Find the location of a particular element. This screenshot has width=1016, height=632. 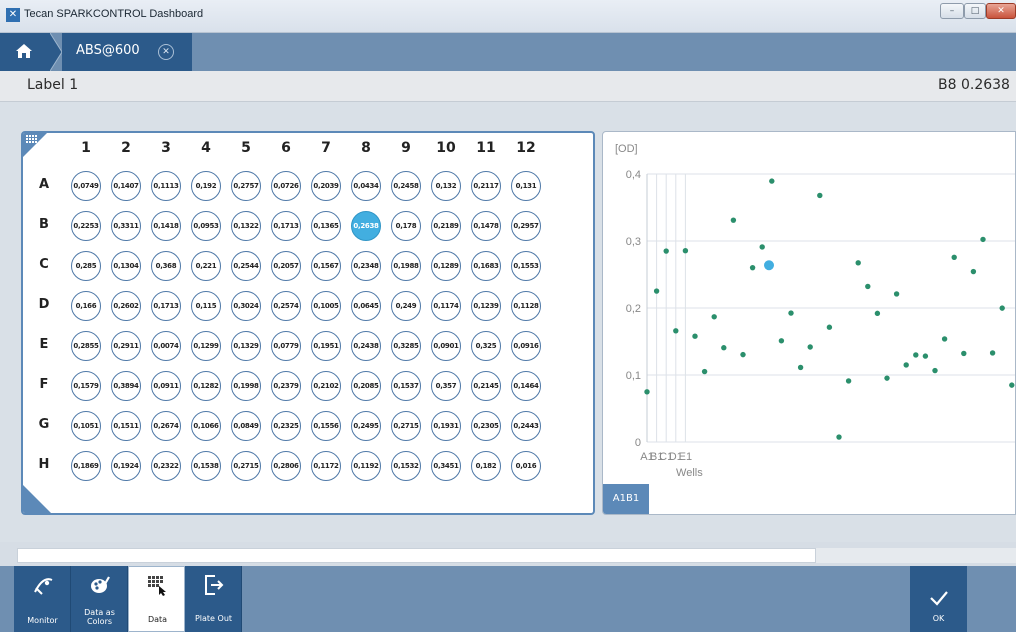

plate-well: 0,115 is located at coordinates (206, 306).